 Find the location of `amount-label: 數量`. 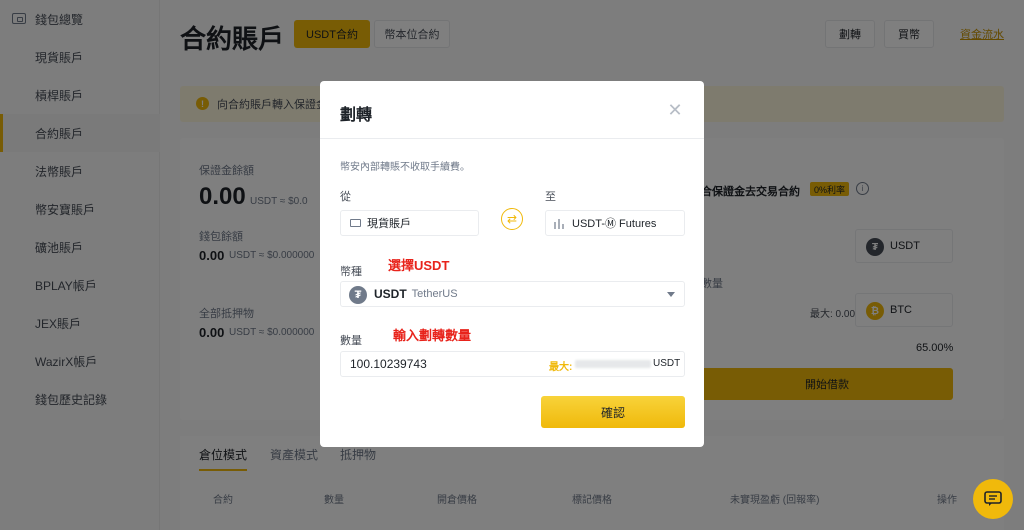

amount-label: 數量 is located at coordinates (351, 341).